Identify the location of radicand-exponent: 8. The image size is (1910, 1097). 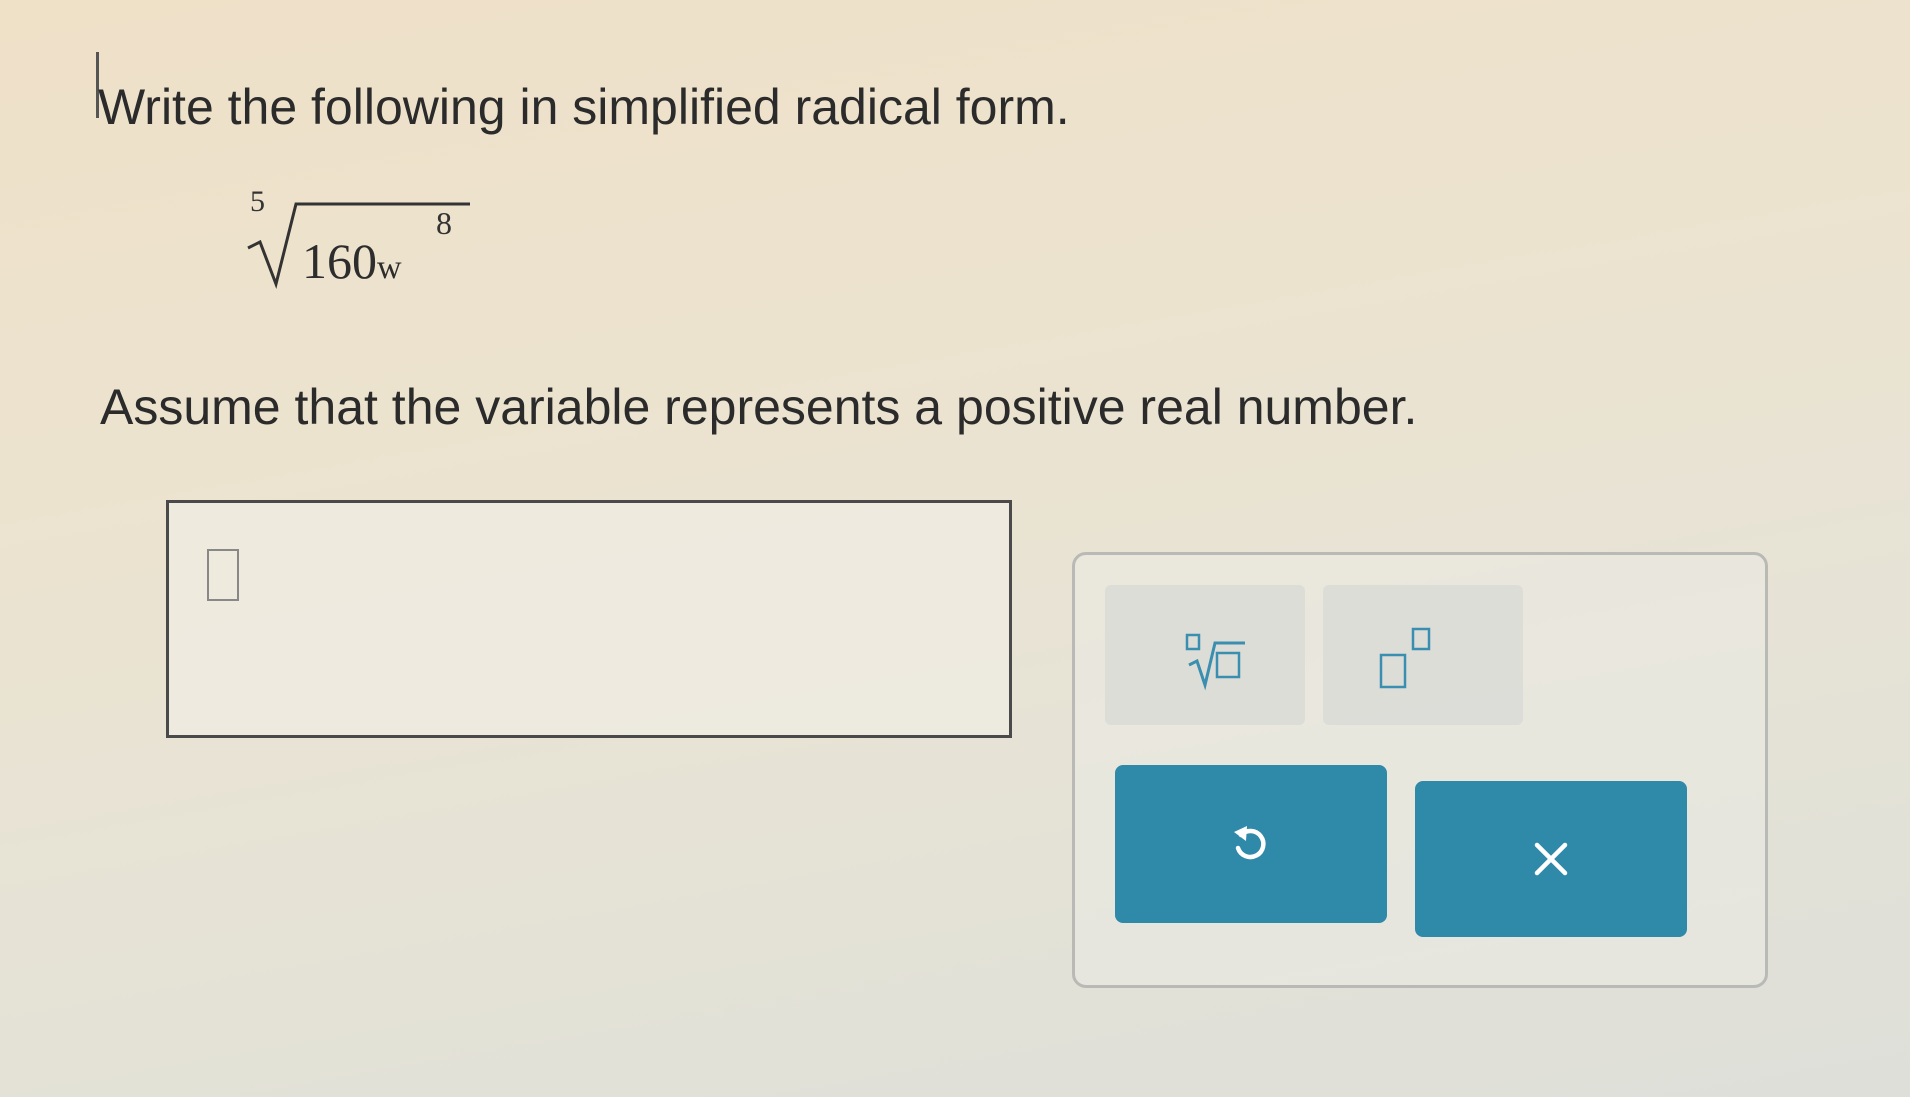
(444, 223).